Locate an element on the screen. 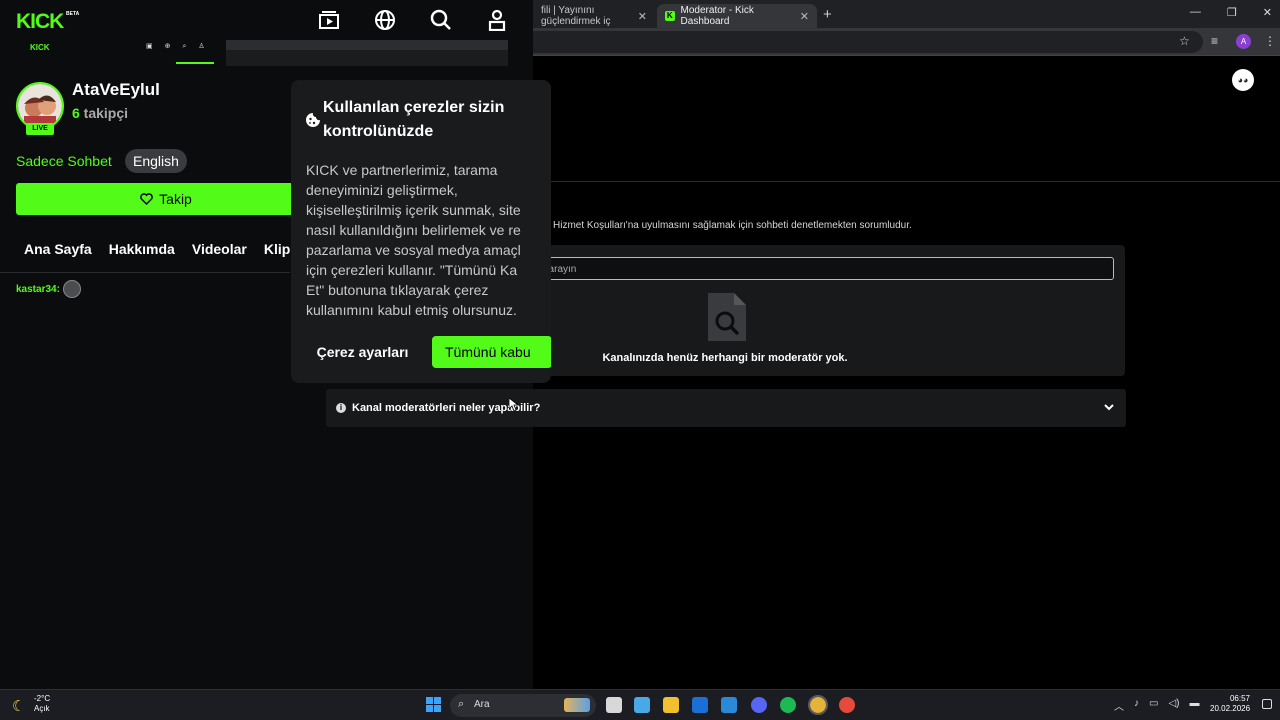 The width and height of the screenshot is (1280, 720). kick-logo: KICK is located at coordinates (40, 22).